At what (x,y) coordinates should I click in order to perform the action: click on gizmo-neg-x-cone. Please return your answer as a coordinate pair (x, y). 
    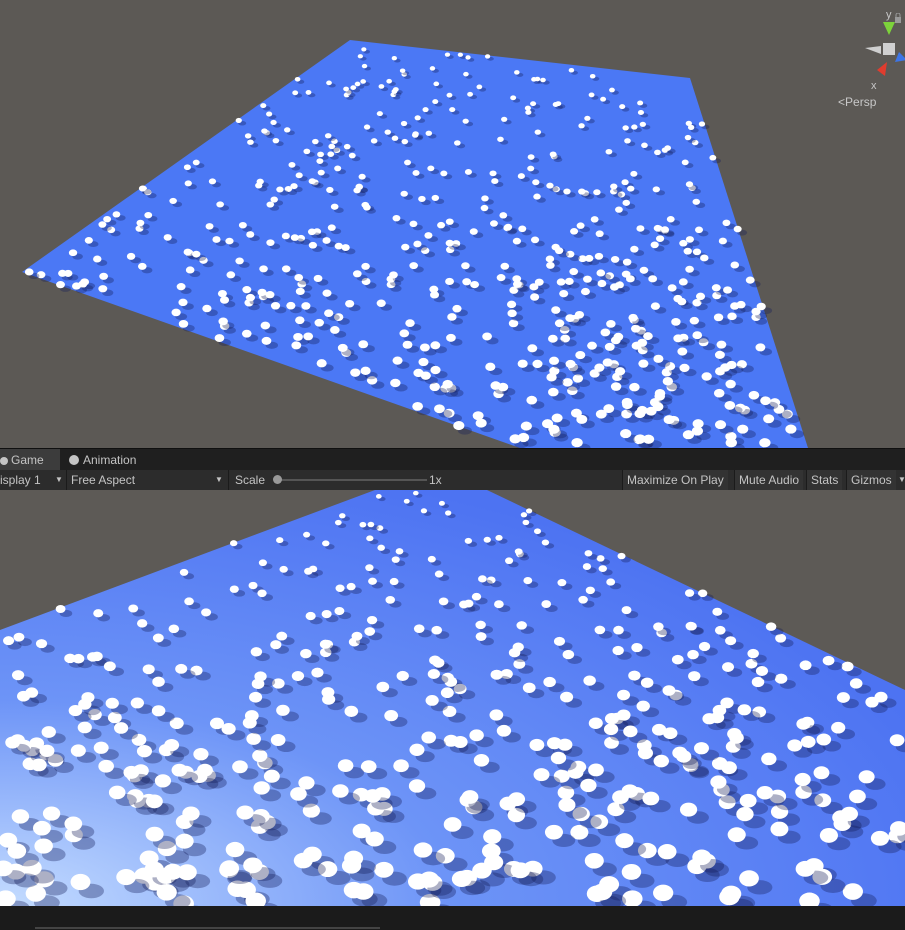
    Looking at the image, I should click on (873, 50).